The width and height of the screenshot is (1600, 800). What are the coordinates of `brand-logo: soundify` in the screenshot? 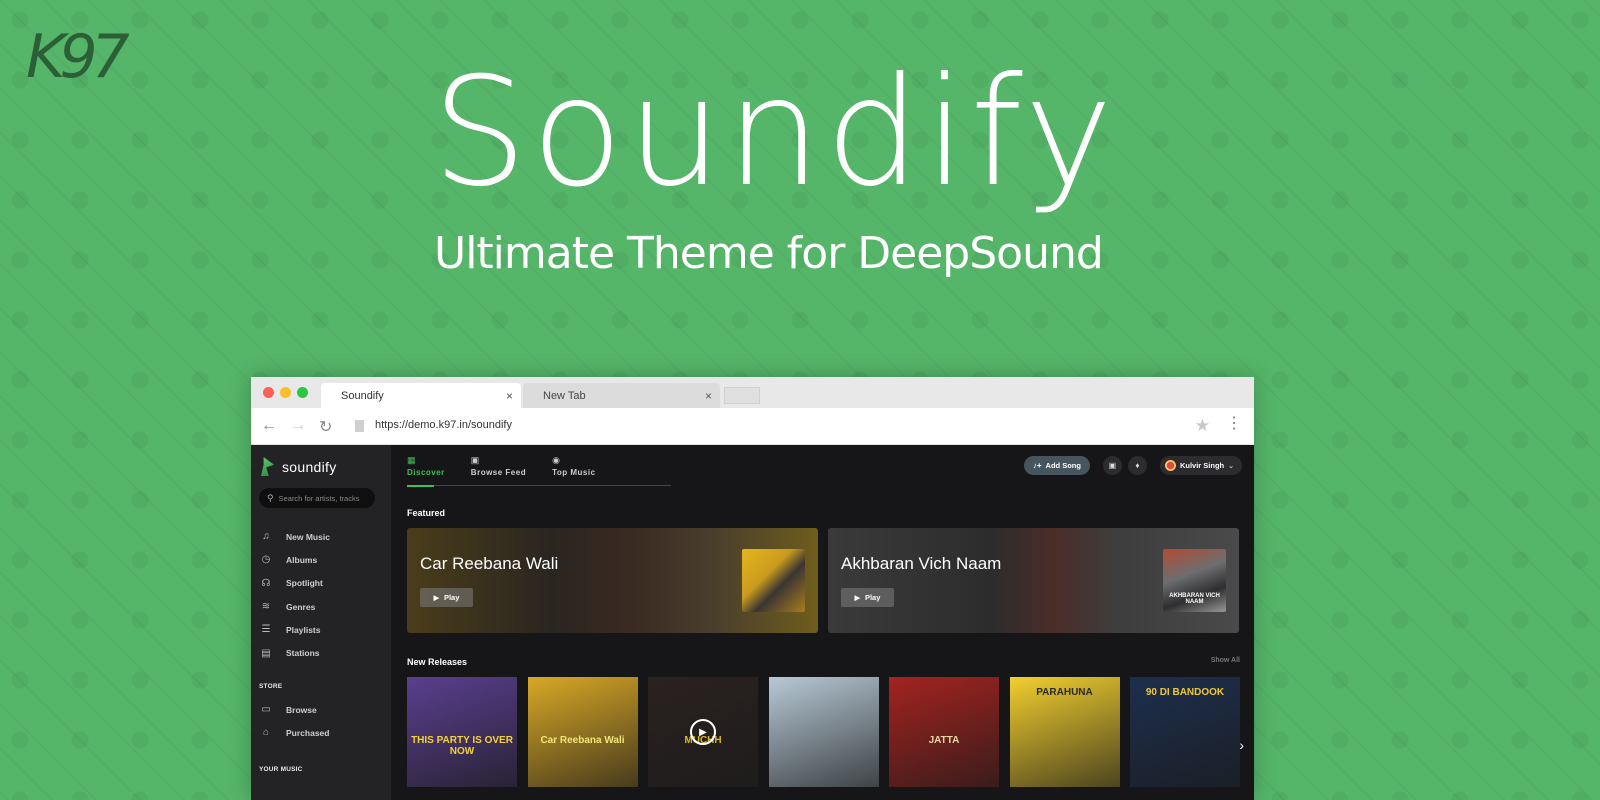 It's located at (299, 466).